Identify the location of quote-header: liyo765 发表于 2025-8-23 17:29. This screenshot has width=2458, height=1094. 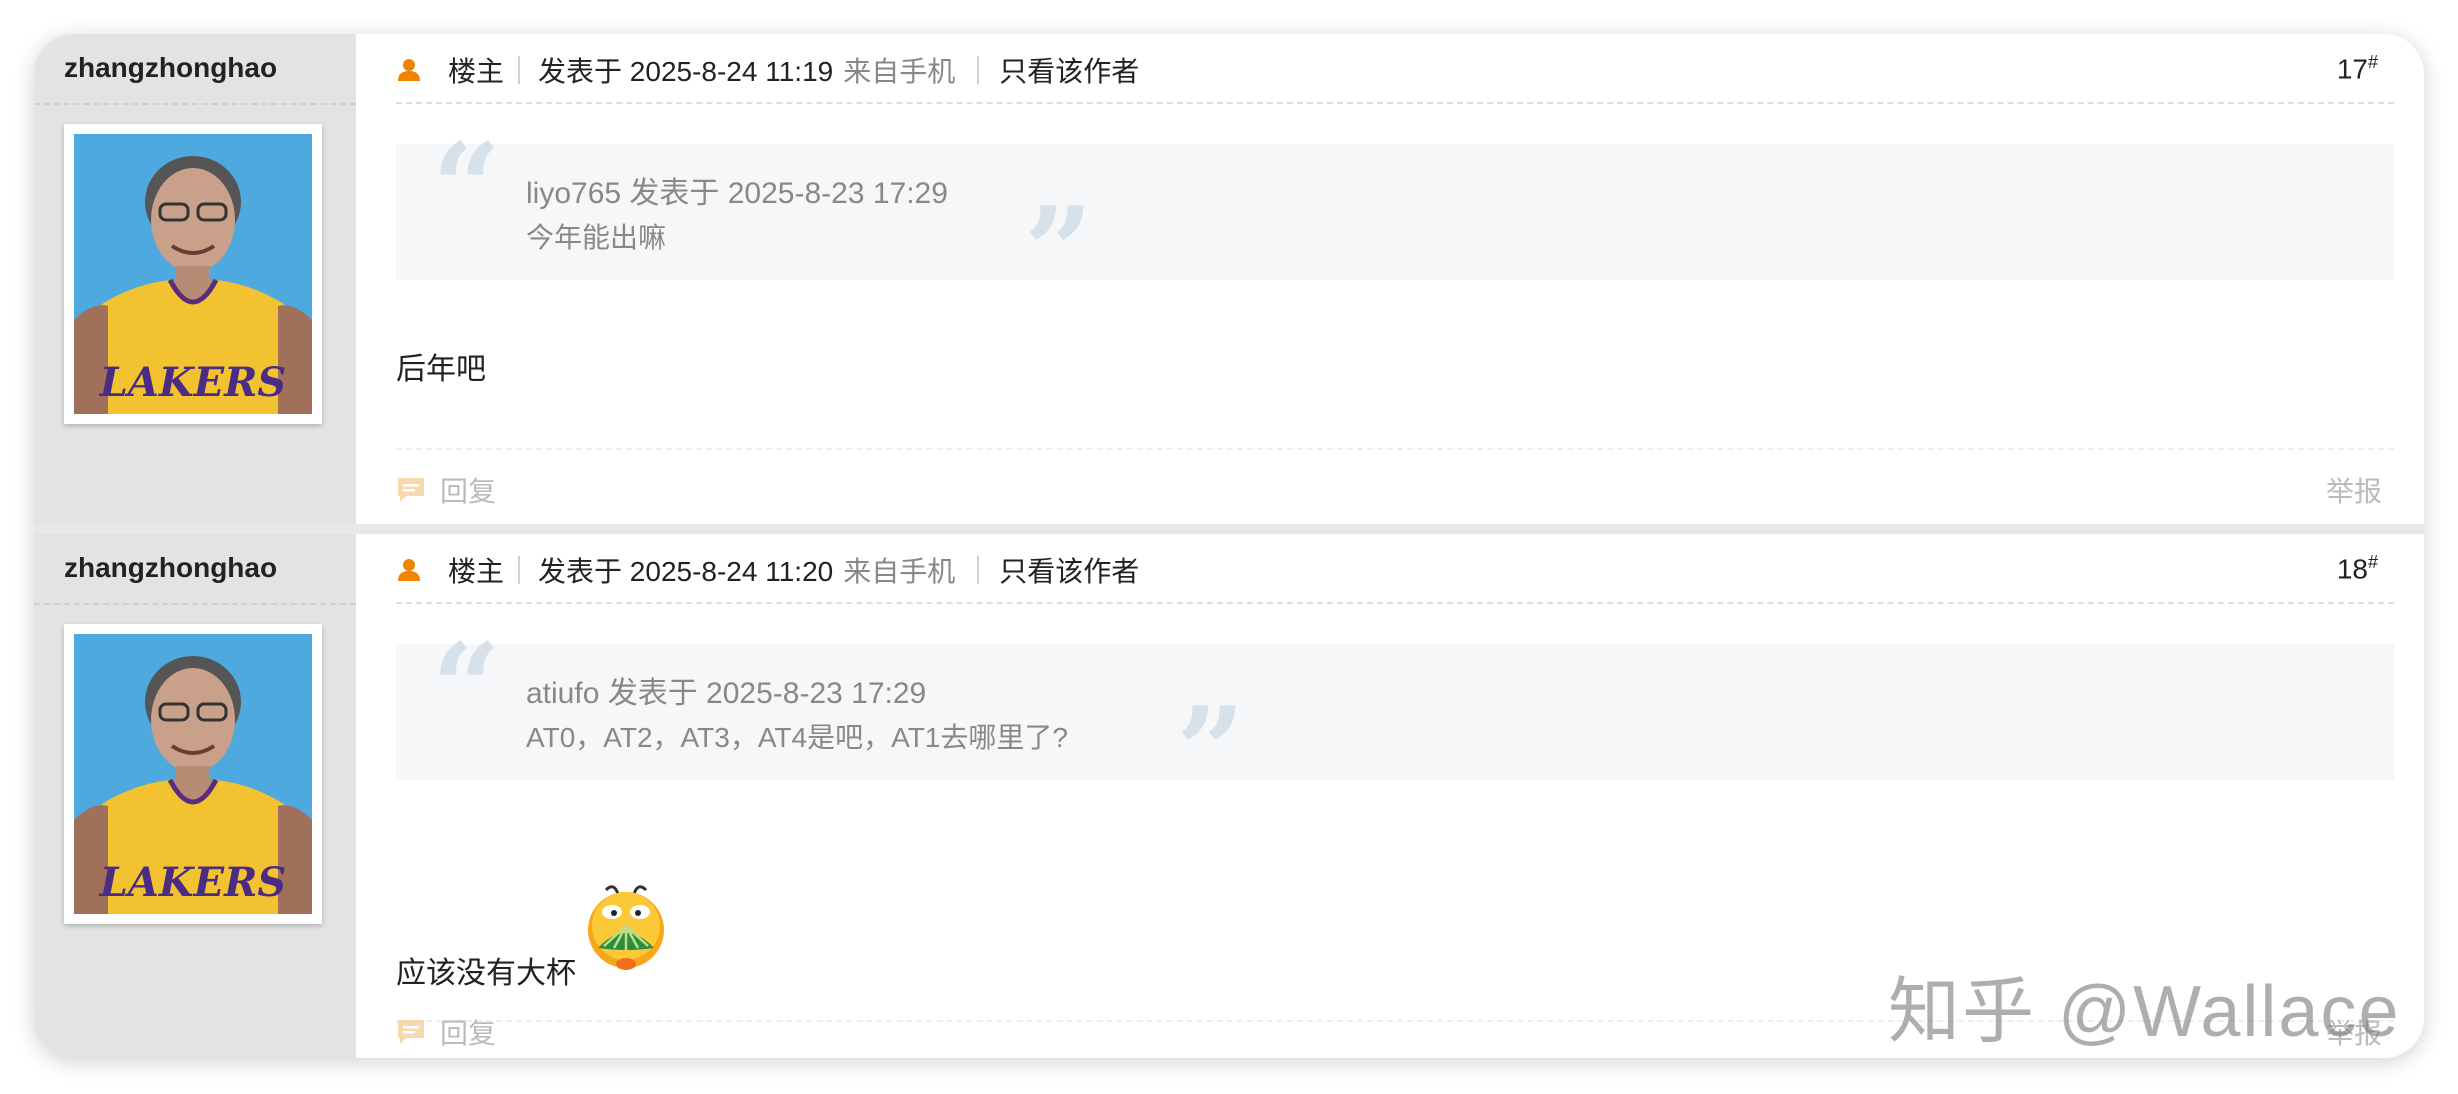
(737, 193).